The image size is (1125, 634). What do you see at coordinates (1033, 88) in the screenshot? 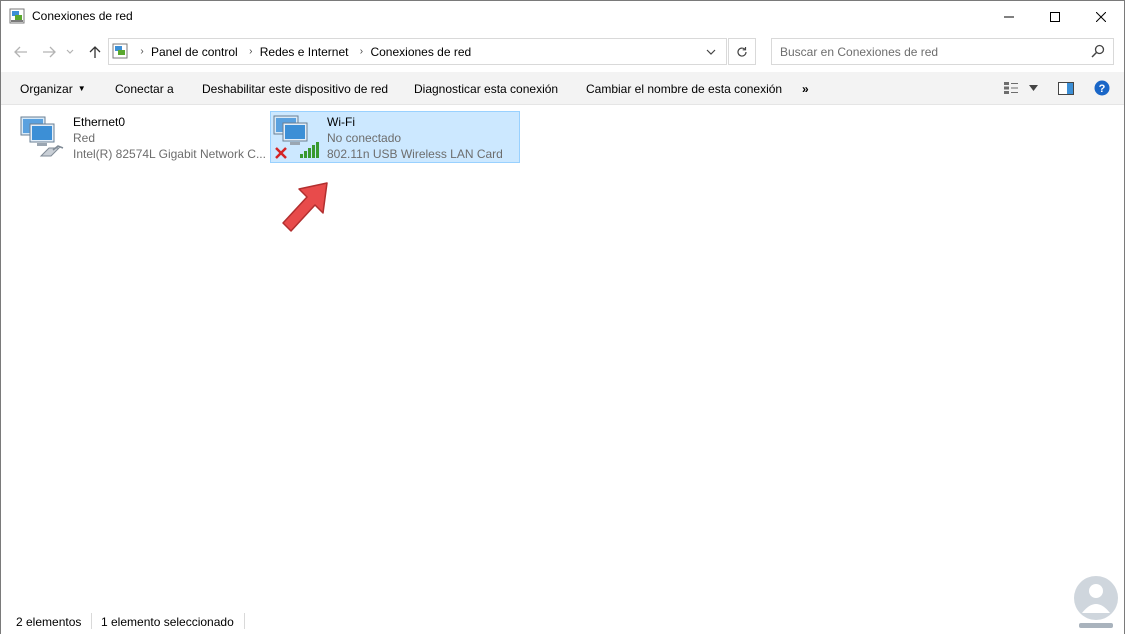
I see `view-options-caret-icon` at bounding box center [1033, 88].